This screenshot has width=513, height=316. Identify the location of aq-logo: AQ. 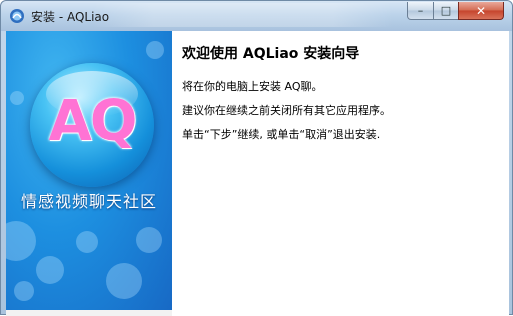
(92, 125).